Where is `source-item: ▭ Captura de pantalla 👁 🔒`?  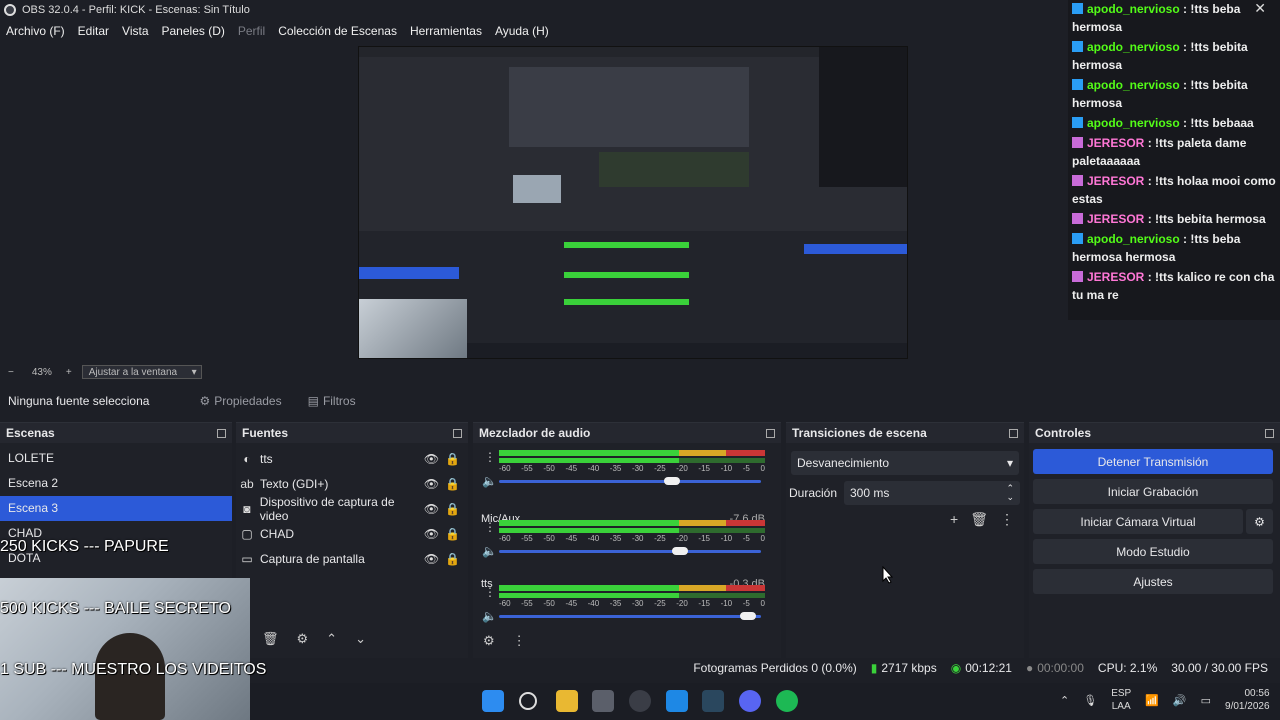
source-item: ▭ Captura de pantalla 👁 🔒 is located at coordinates (352, 558).